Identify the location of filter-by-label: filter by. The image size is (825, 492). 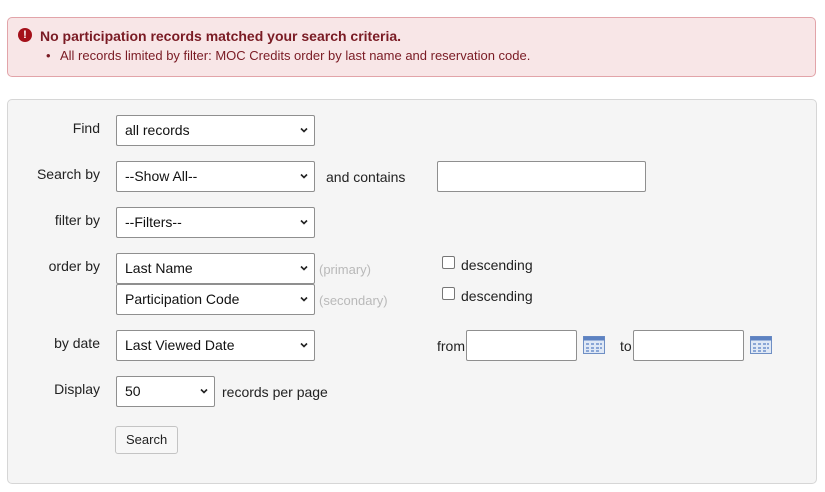
(77, 220).